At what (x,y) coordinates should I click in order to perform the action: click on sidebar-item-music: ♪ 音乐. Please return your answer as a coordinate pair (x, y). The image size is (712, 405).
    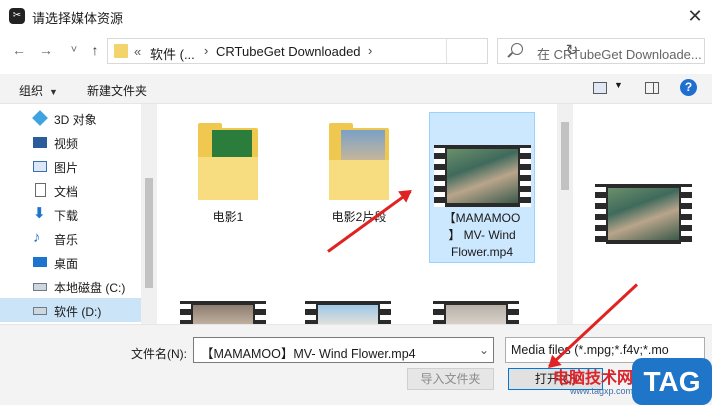
    Looking at the image, I should click on (70, 238).